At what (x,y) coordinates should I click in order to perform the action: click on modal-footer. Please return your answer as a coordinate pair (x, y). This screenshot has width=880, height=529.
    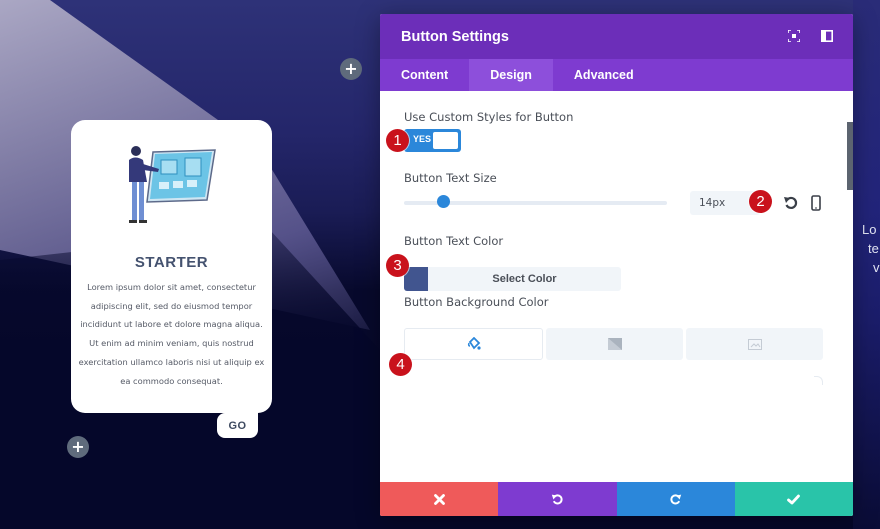
    Looking at the image, I should click on (616, 499).